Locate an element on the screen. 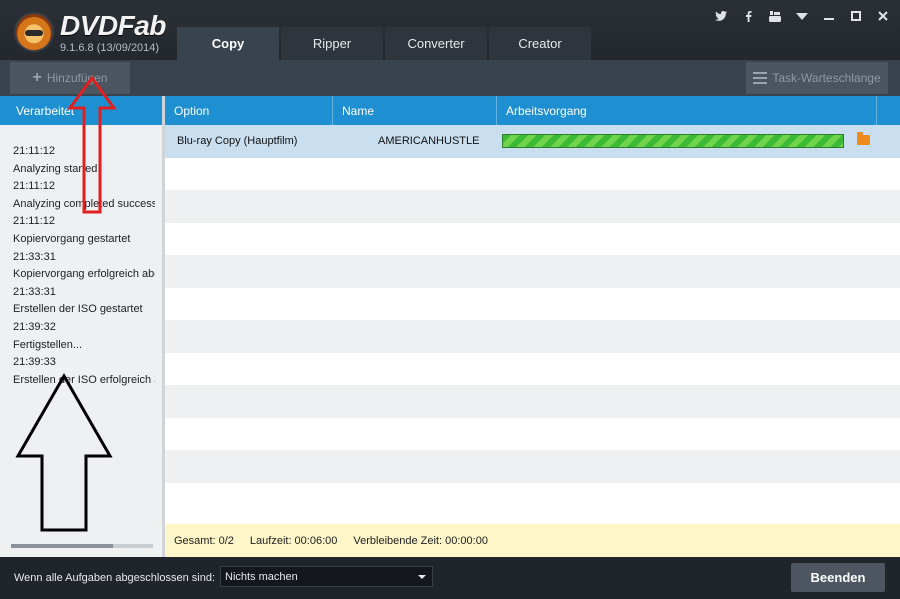 The width and height of the screenshot is (900, 599). list-icon is located at coordinates (760, 78).